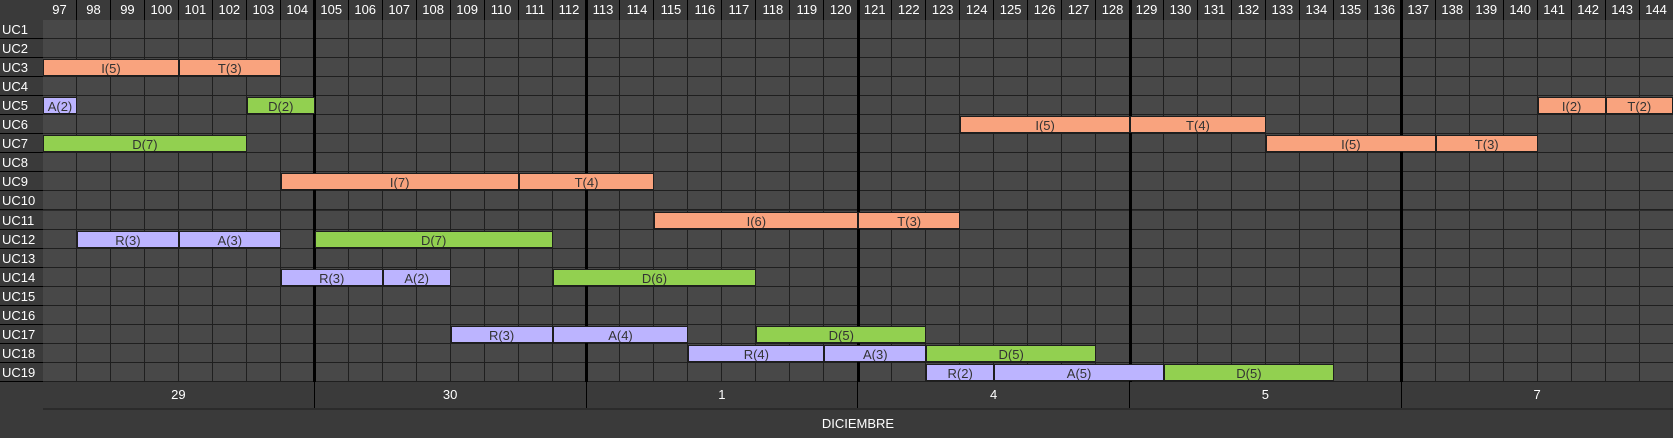 This screenshot has height=438, width=1673. Describe the element at coordinates (433, 239) in the screenshot. I see `task-bar-d: D(7)` at that location.